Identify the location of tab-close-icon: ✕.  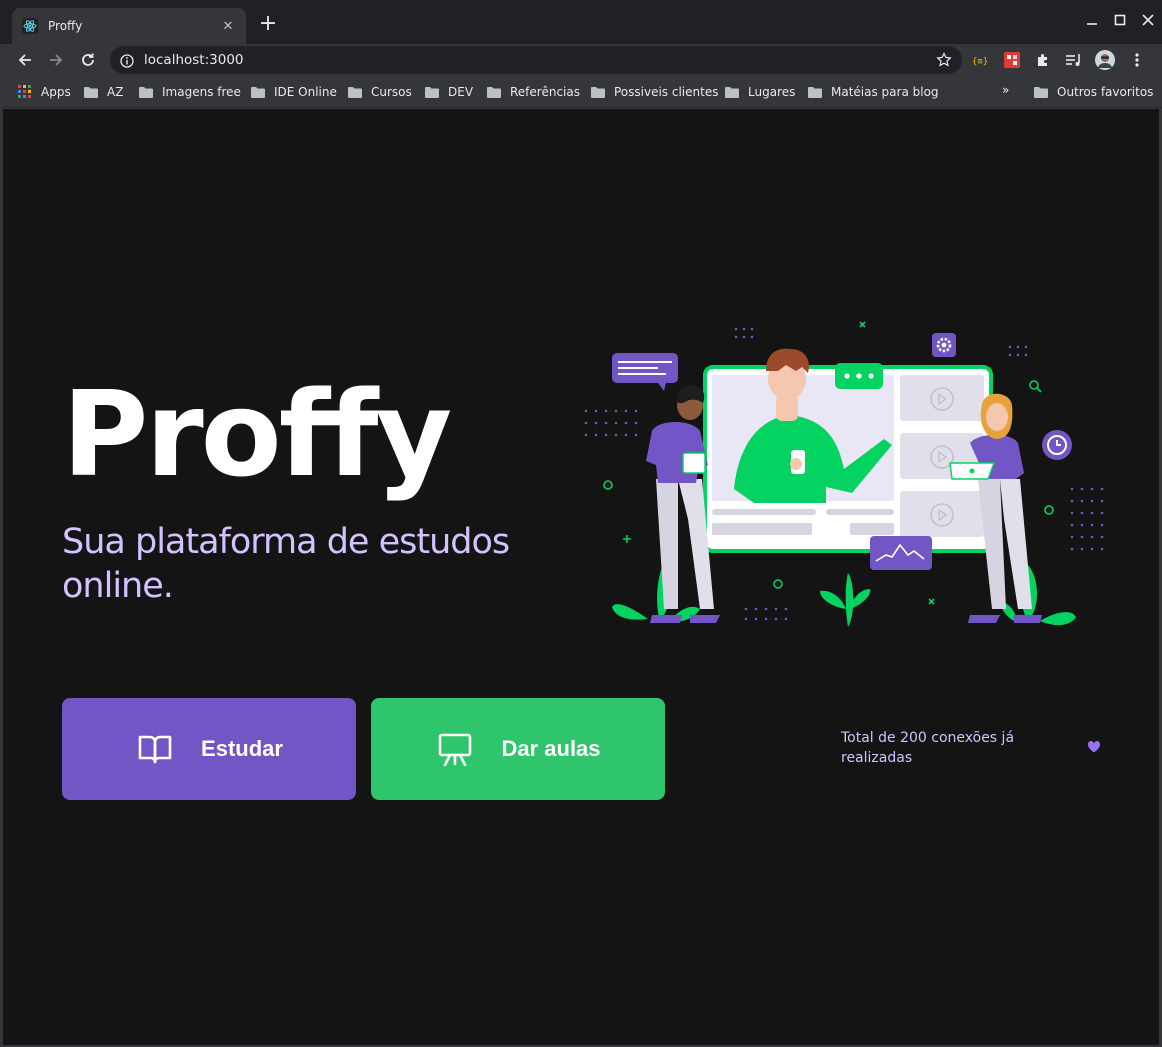
(228, 26).